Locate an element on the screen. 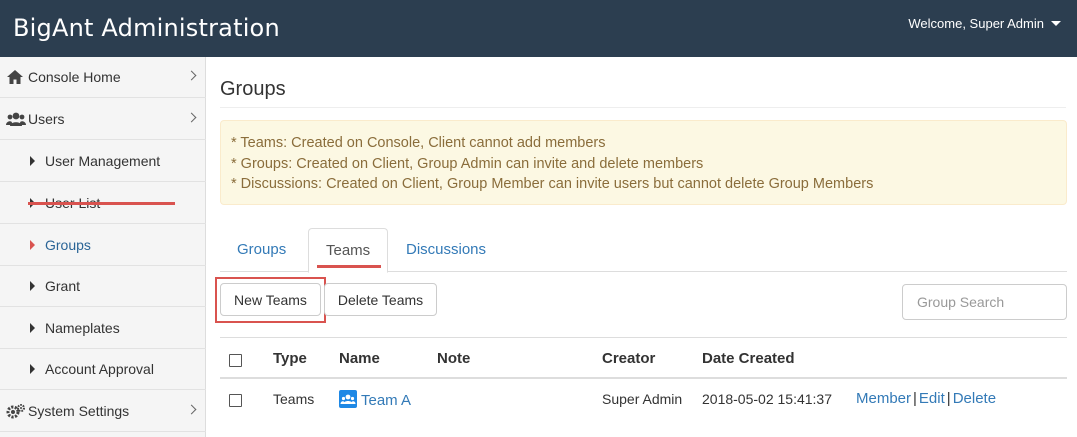 The width and height of the screenshot is (1077, 437). active-indicator is located at coordinates (101, 203).